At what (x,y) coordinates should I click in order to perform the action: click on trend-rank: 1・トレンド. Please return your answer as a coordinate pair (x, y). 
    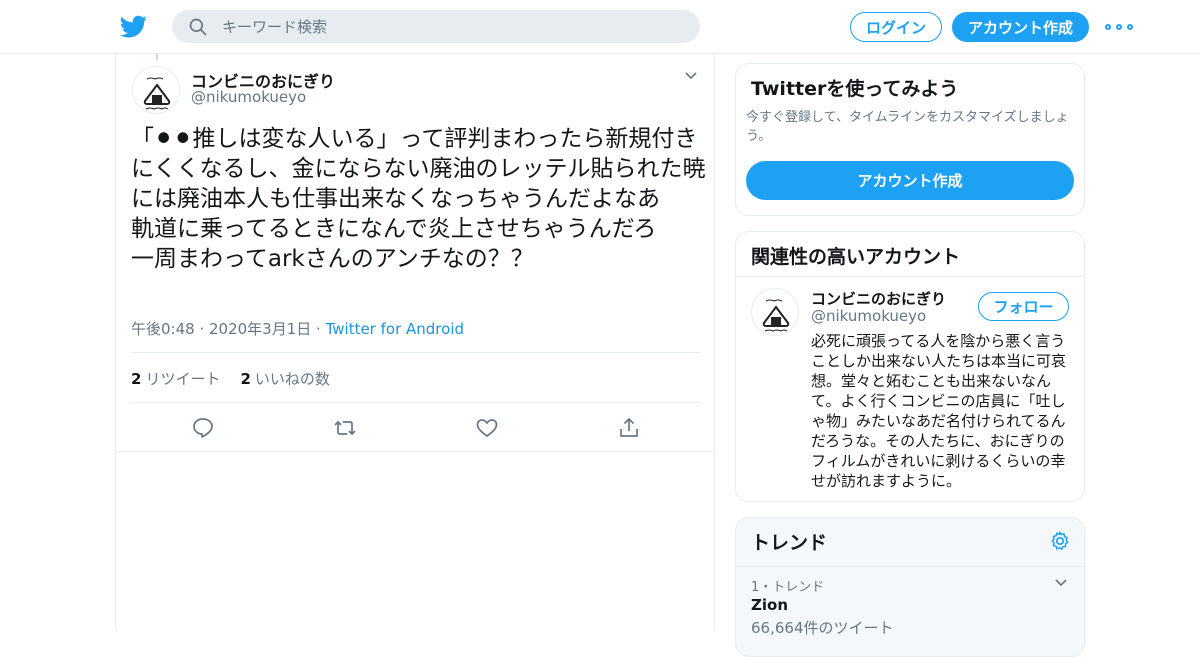
    Looking at the image, I should click on (788, 587).